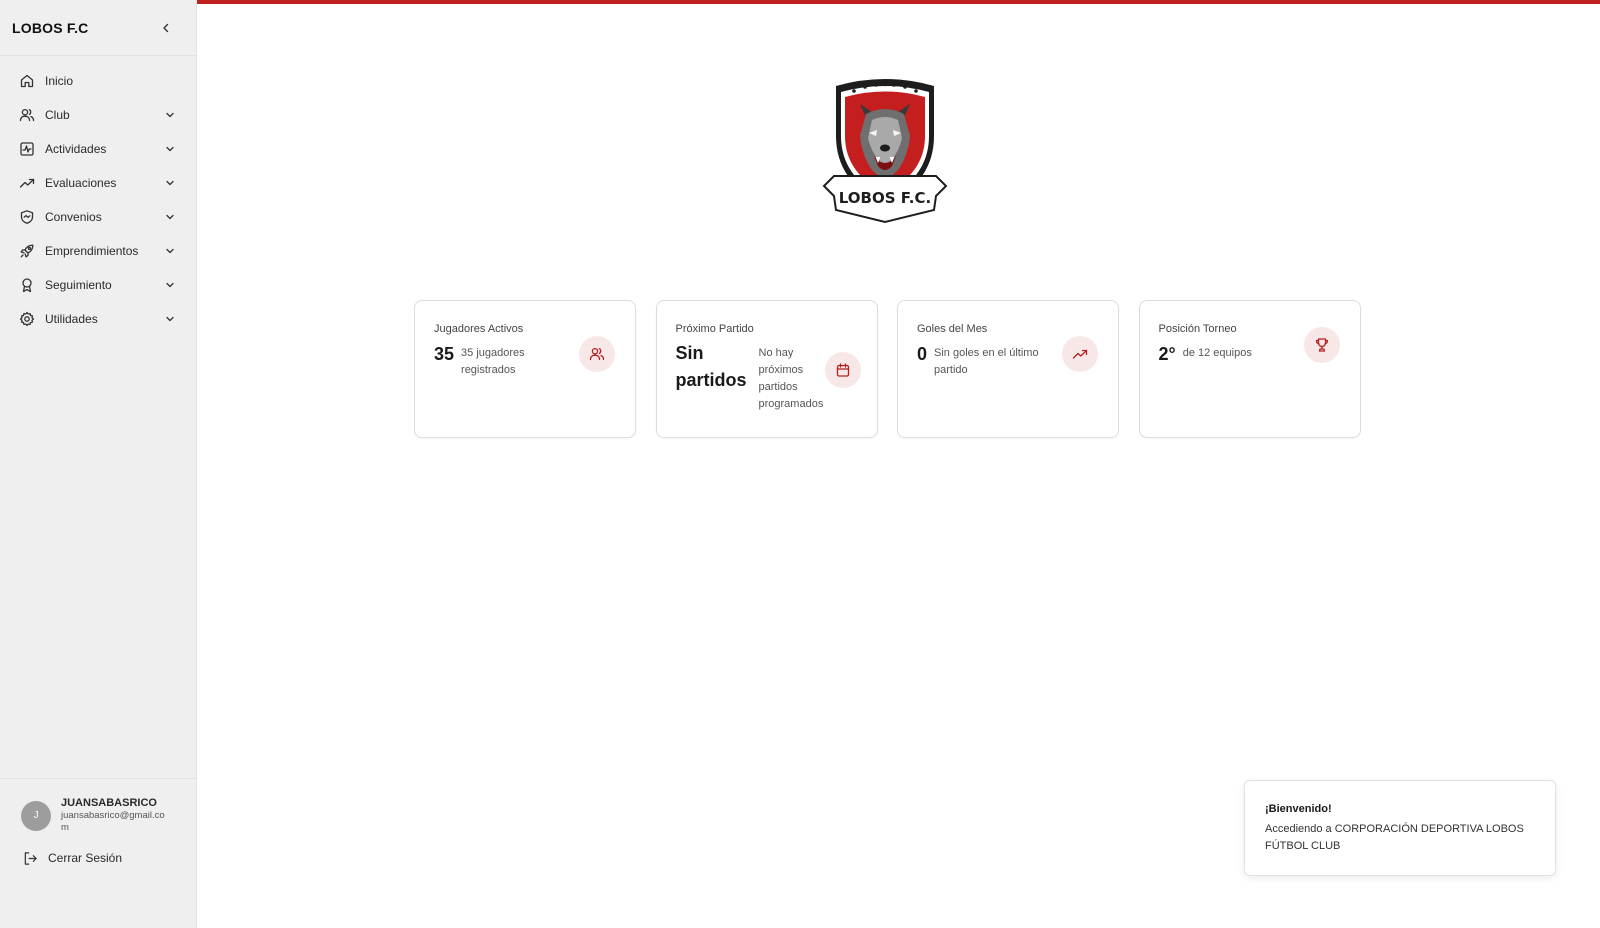 Image resolution: width=1600 pixels, height=928 pixels. Describe the element at coordinates (98, 28) in the screenshot. I see `sidebar-header: LOBOS F.C` at that location.